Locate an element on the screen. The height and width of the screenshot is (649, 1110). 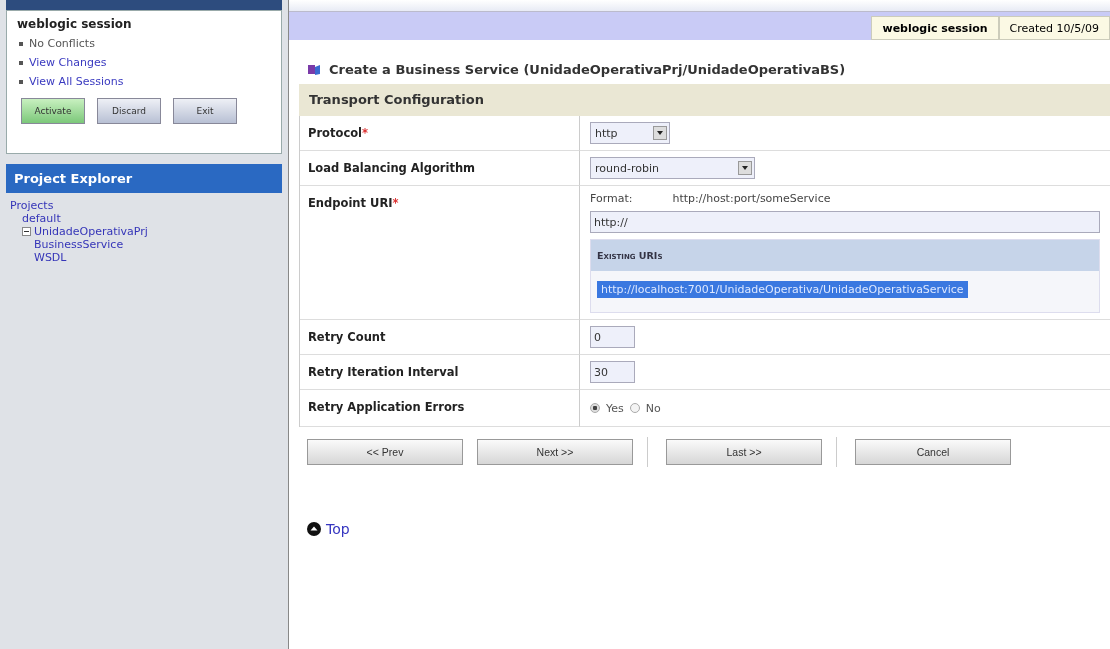
uri-field: http:// is located at coordinates (845, 222).